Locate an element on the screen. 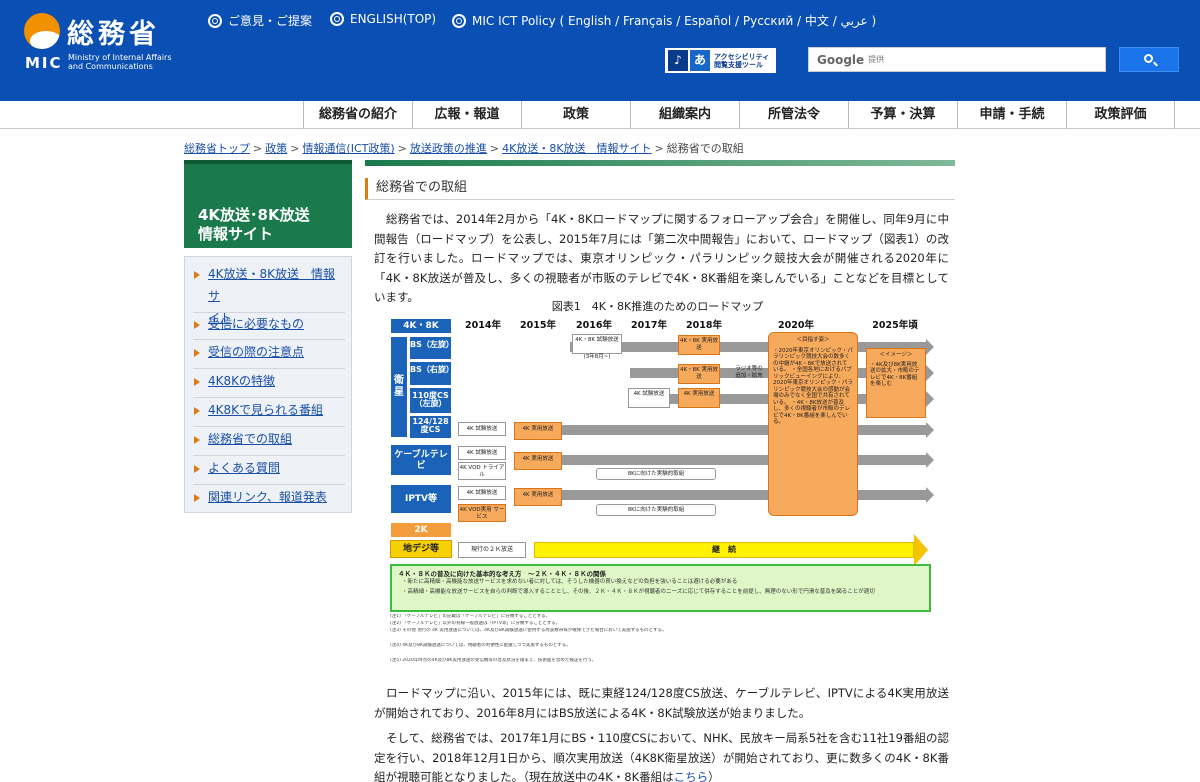  search-provided: 提供 is located at coordinates (876, 59).